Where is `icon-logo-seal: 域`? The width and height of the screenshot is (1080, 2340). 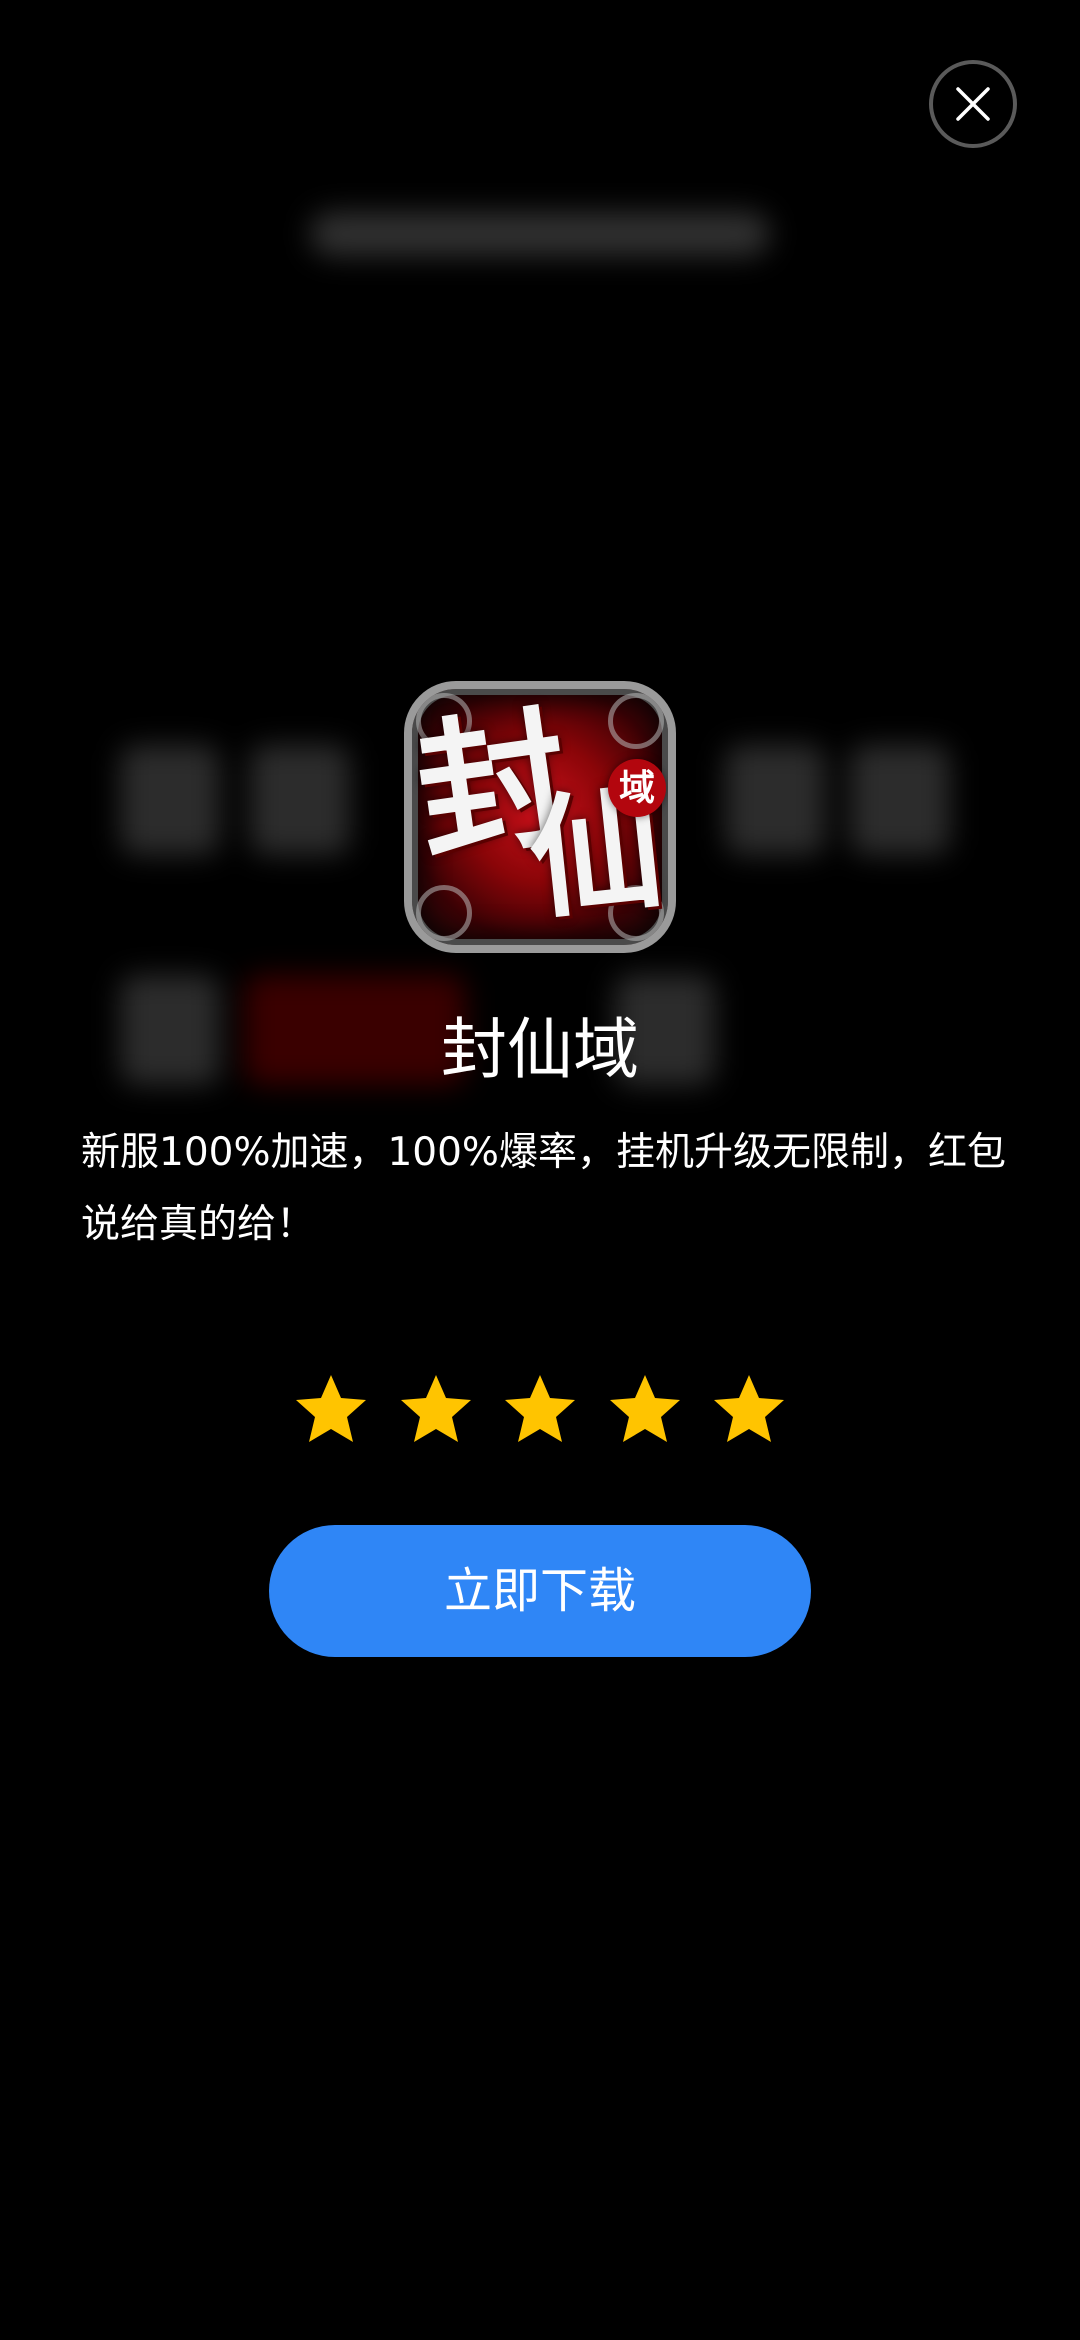
icon-logo-seal: 域 is located at coordinates (637, 788).